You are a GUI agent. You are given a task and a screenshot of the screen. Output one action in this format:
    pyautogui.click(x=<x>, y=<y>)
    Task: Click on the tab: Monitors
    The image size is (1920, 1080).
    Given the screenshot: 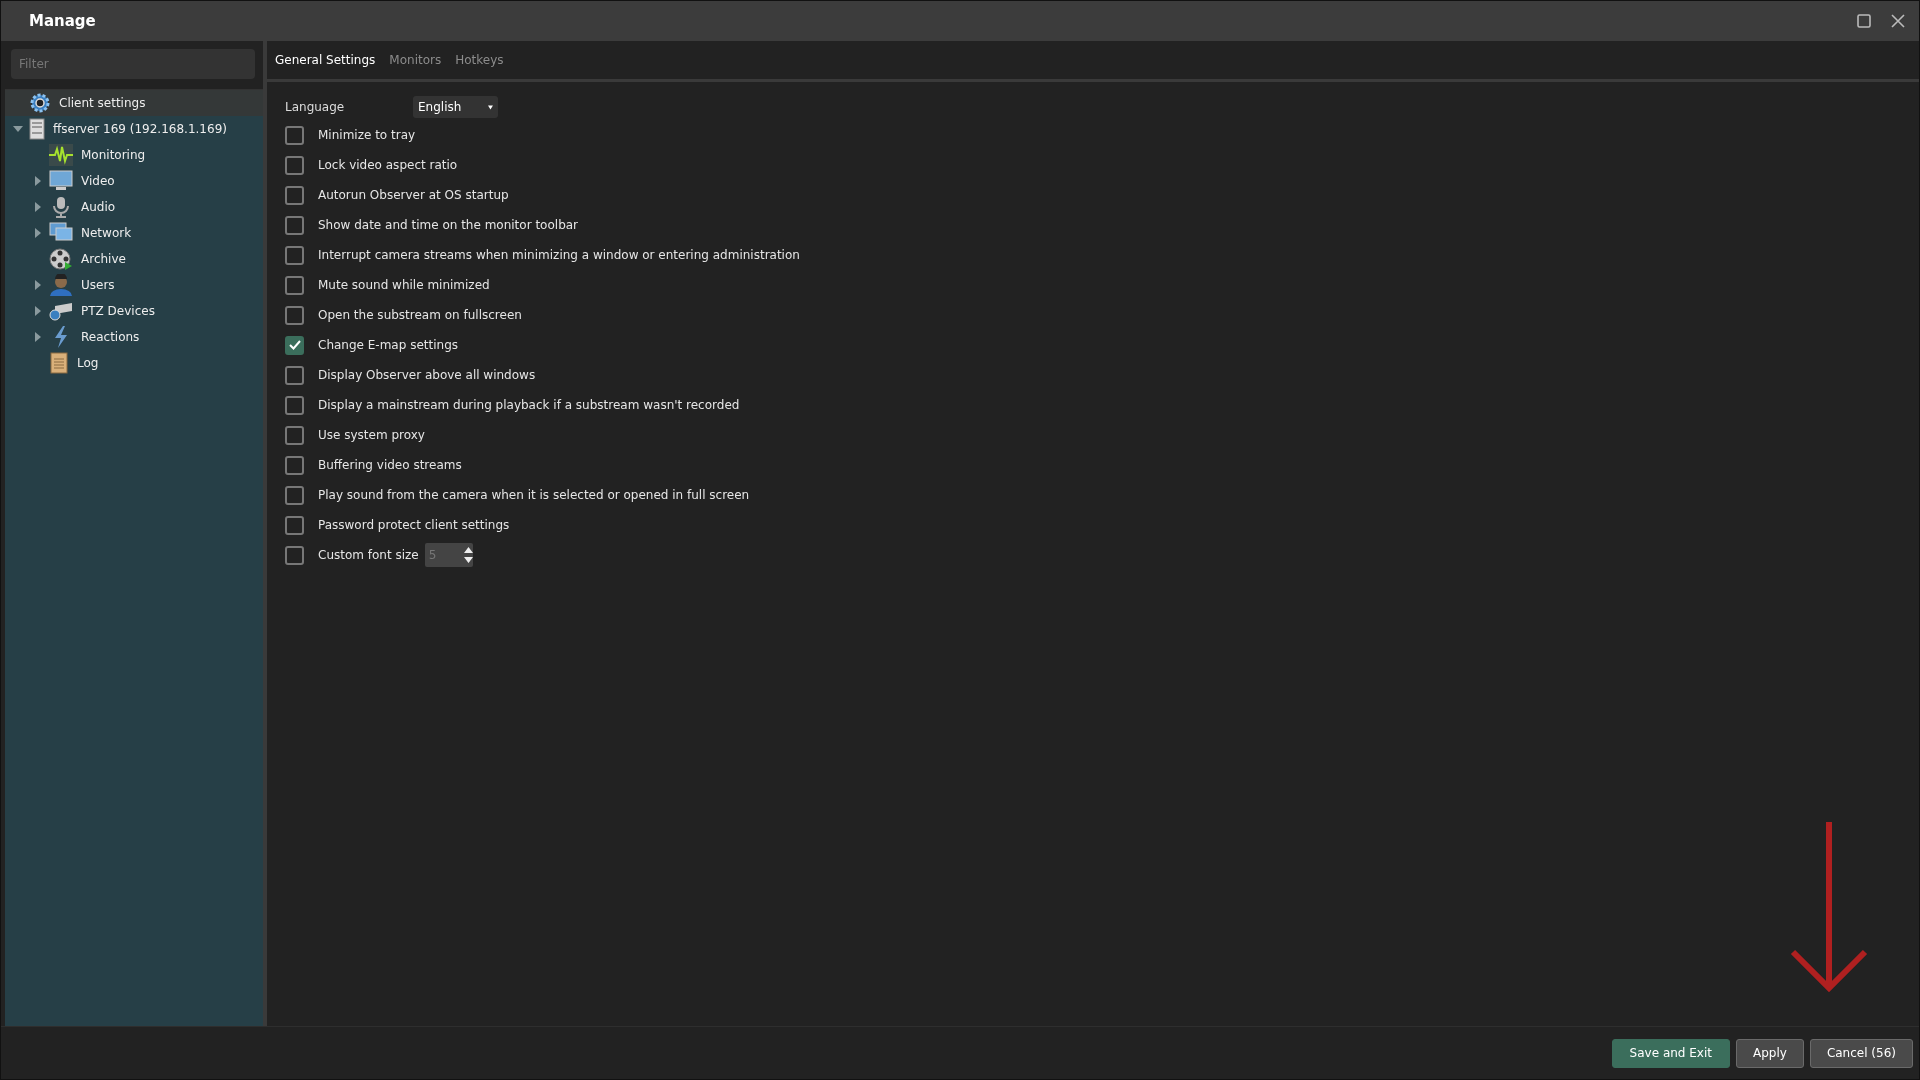 What is the action you would take?
    pyautogui.click(x=415, y=60)
    